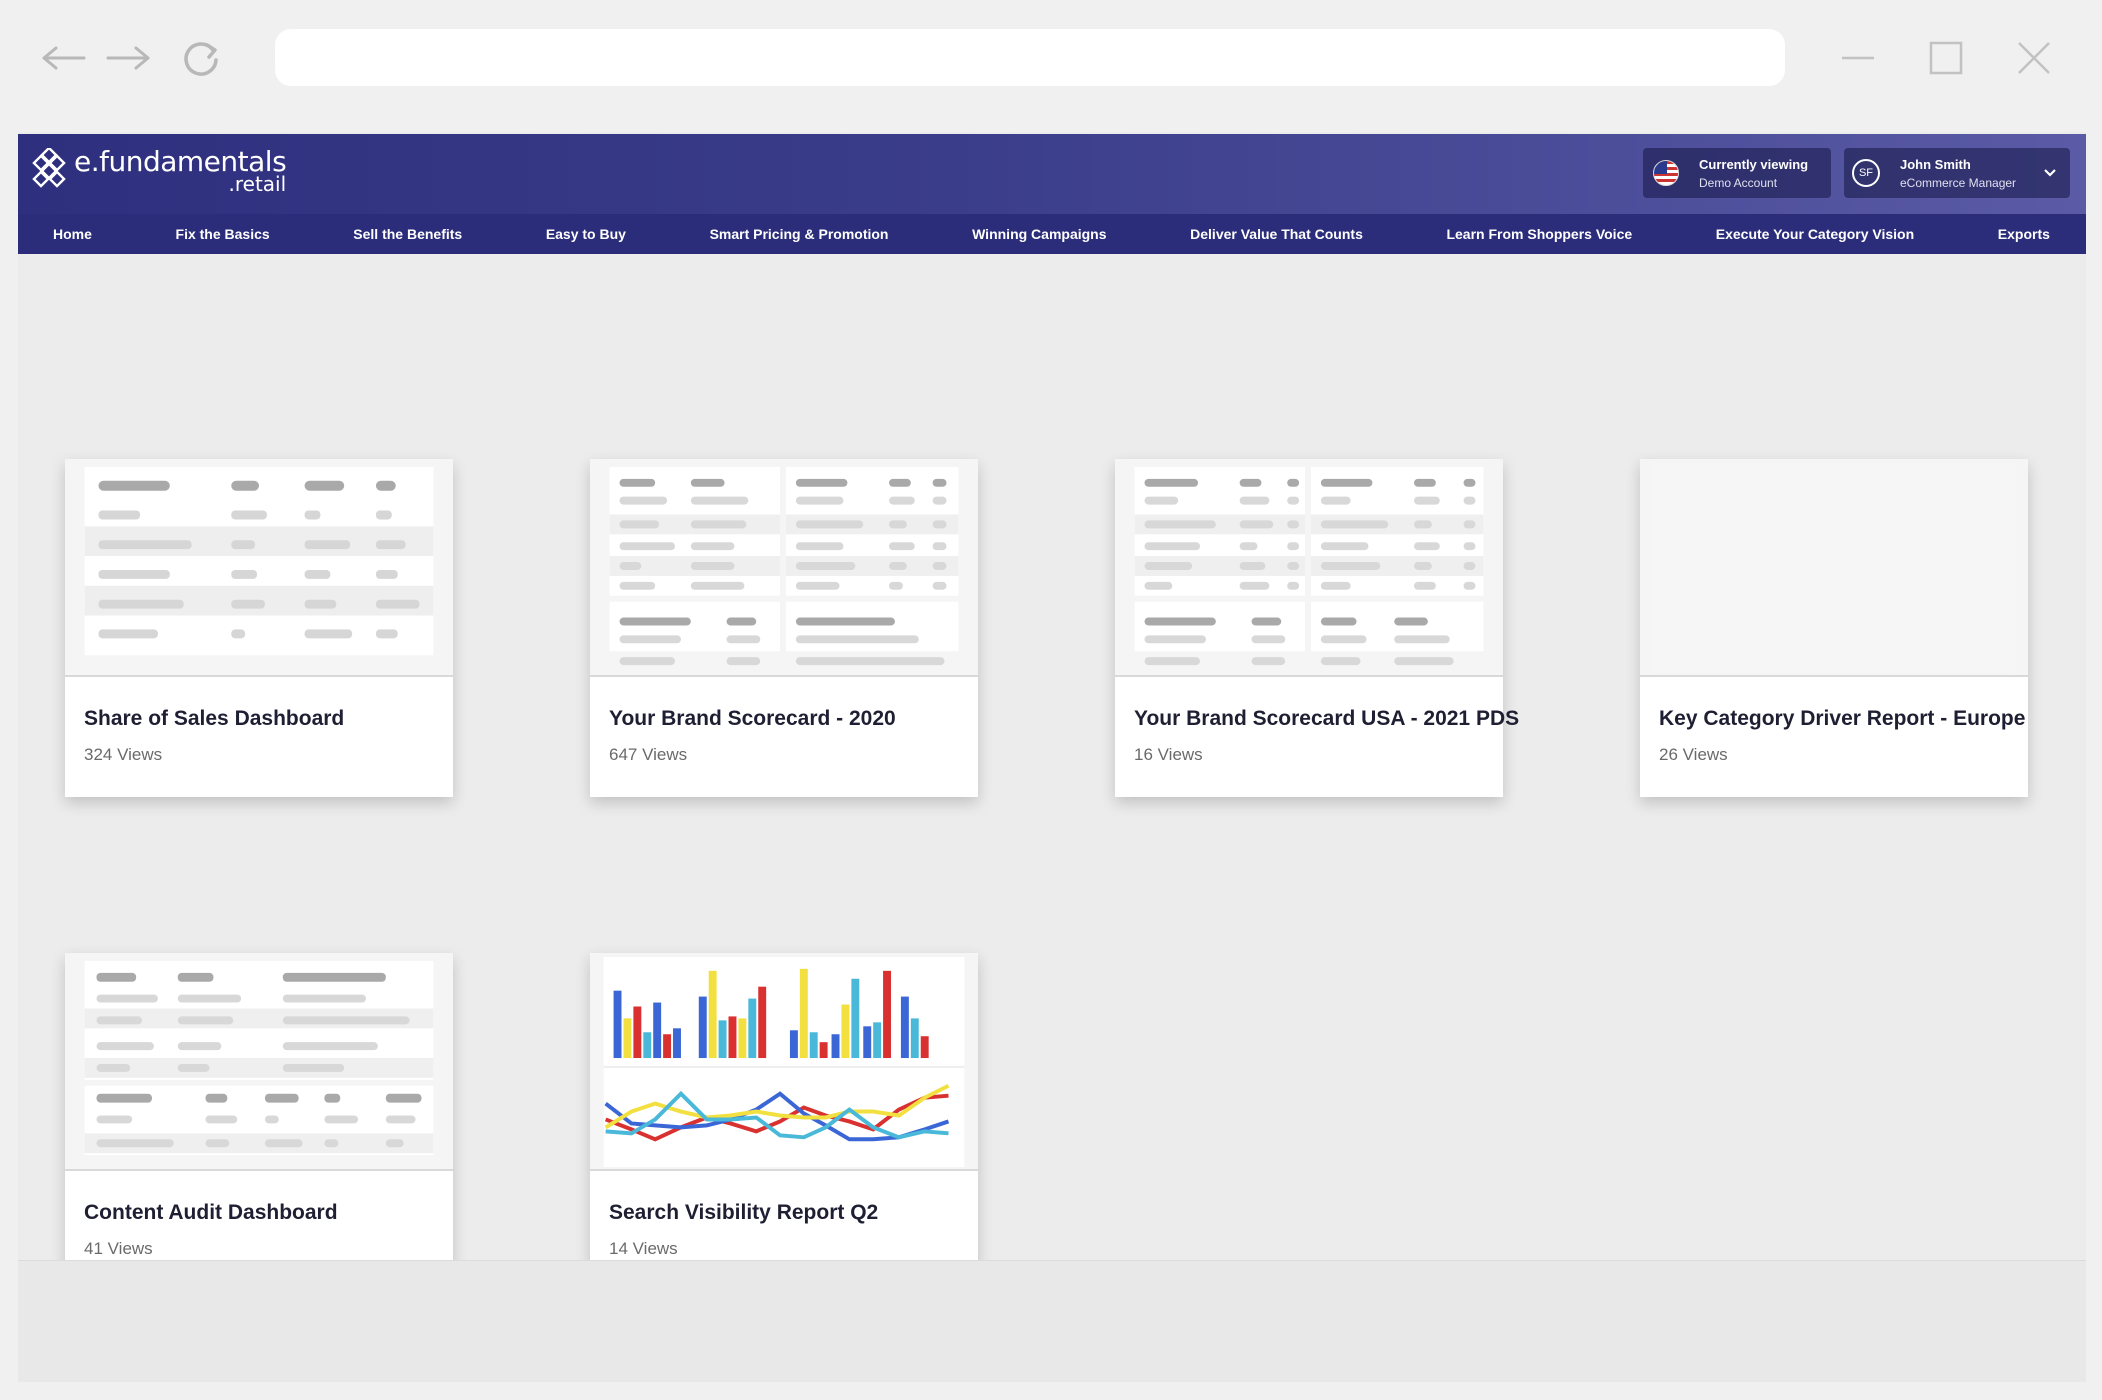 The image size is (2102, 1400). What do you see at coordinates (586, 234) in the screenshot?
I see `menu-item-easy-to-buy: Easy to Buy` at bounding box center [586, 234].